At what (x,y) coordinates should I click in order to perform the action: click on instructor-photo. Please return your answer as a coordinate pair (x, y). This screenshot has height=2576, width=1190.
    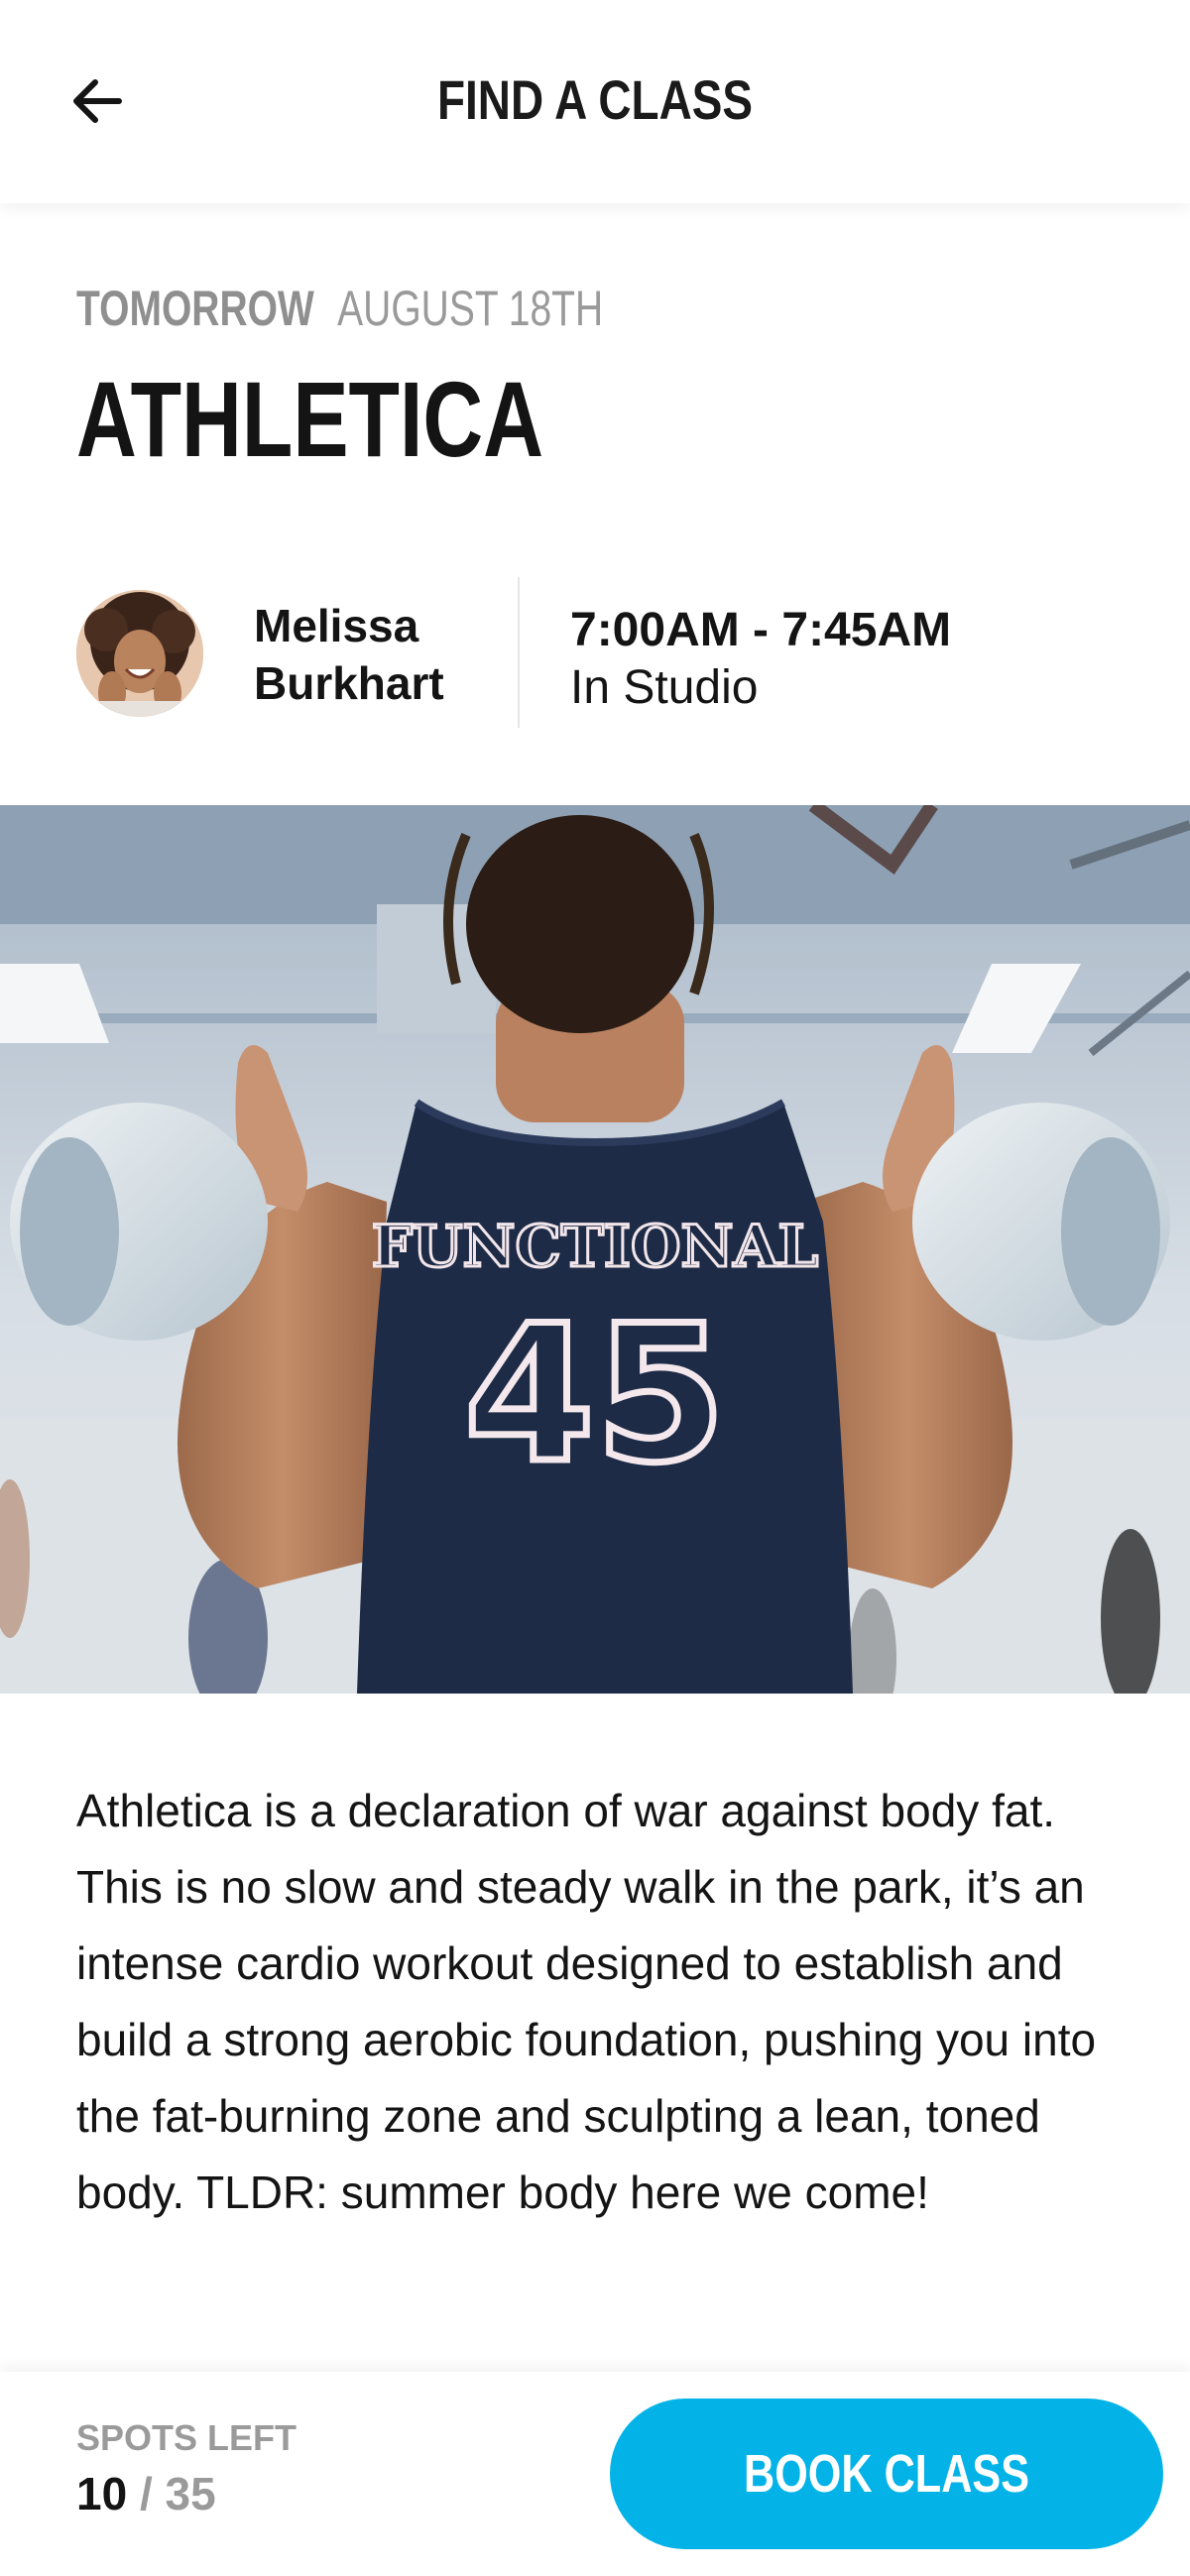
    Looking at the image, I should click on (139, 654).